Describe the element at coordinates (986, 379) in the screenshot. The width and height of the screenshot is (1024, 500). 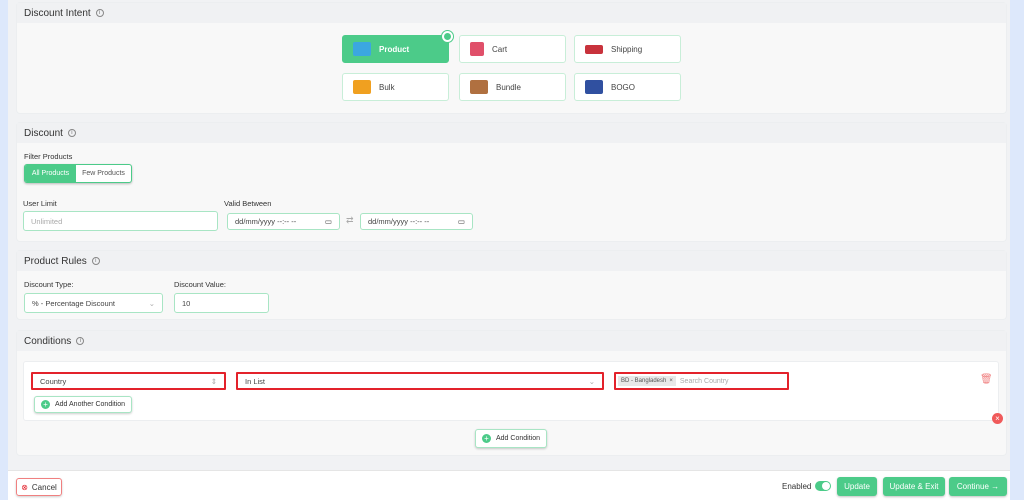
I see `trash-icon: 🗑` at that location.